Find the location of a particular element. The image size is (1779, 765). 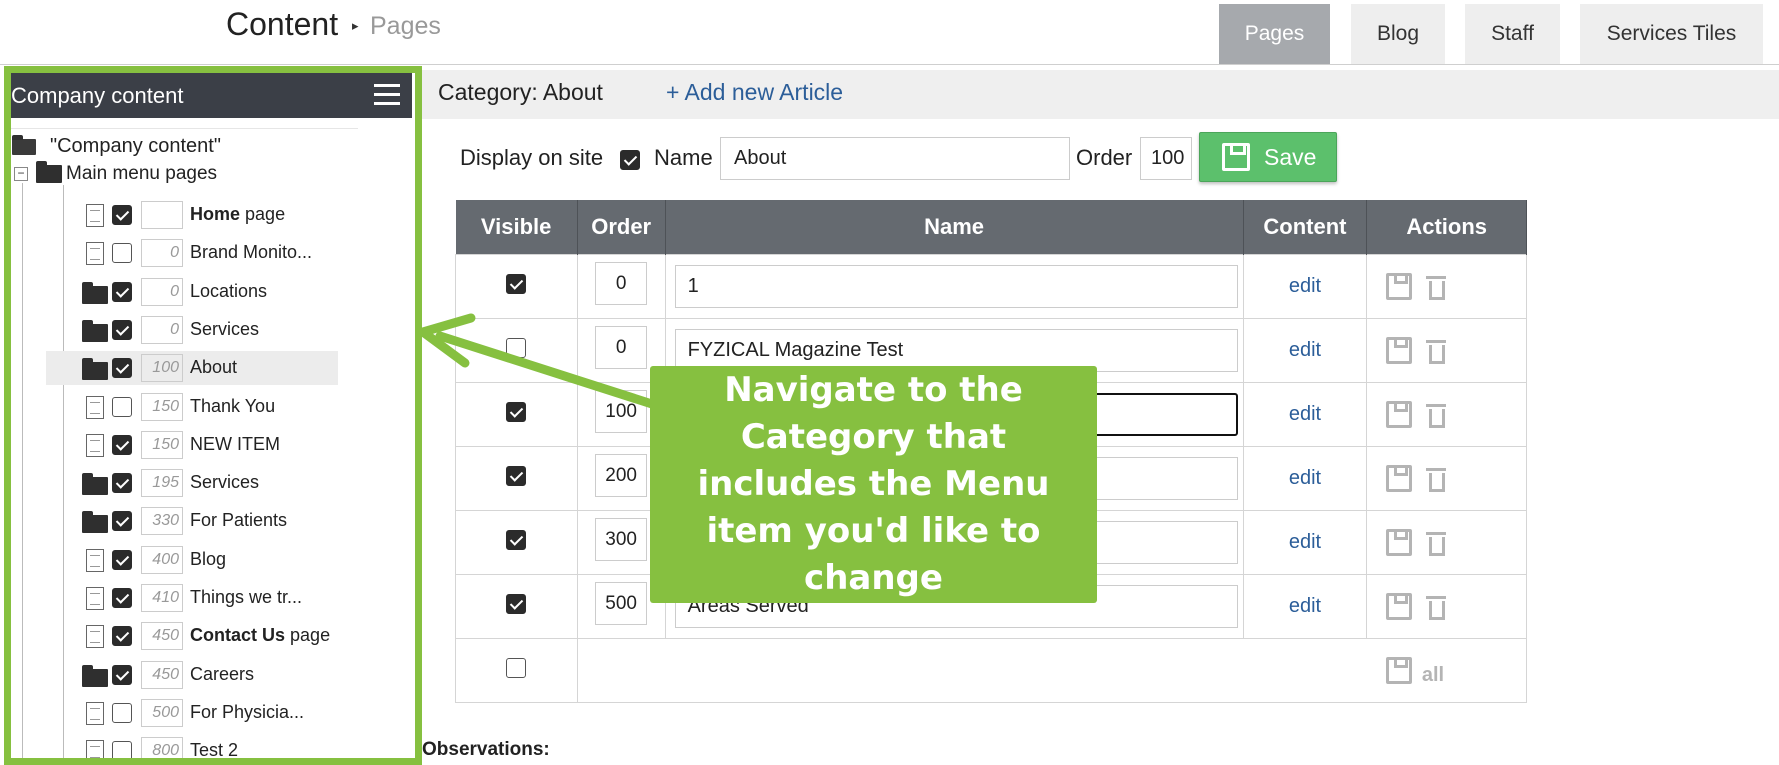

save-all-label: all is located at coordinates (1433, 675).